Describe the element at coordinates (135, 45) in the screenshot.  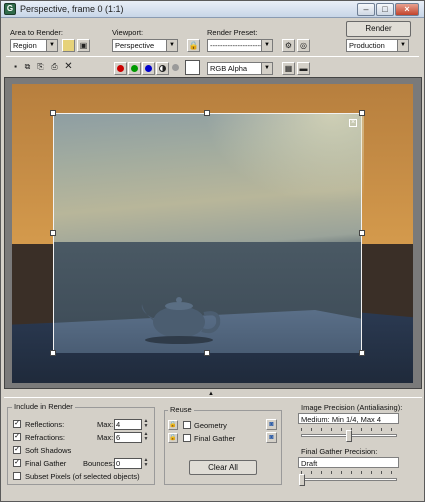
I see `viewport-value: Perspective` at that location.